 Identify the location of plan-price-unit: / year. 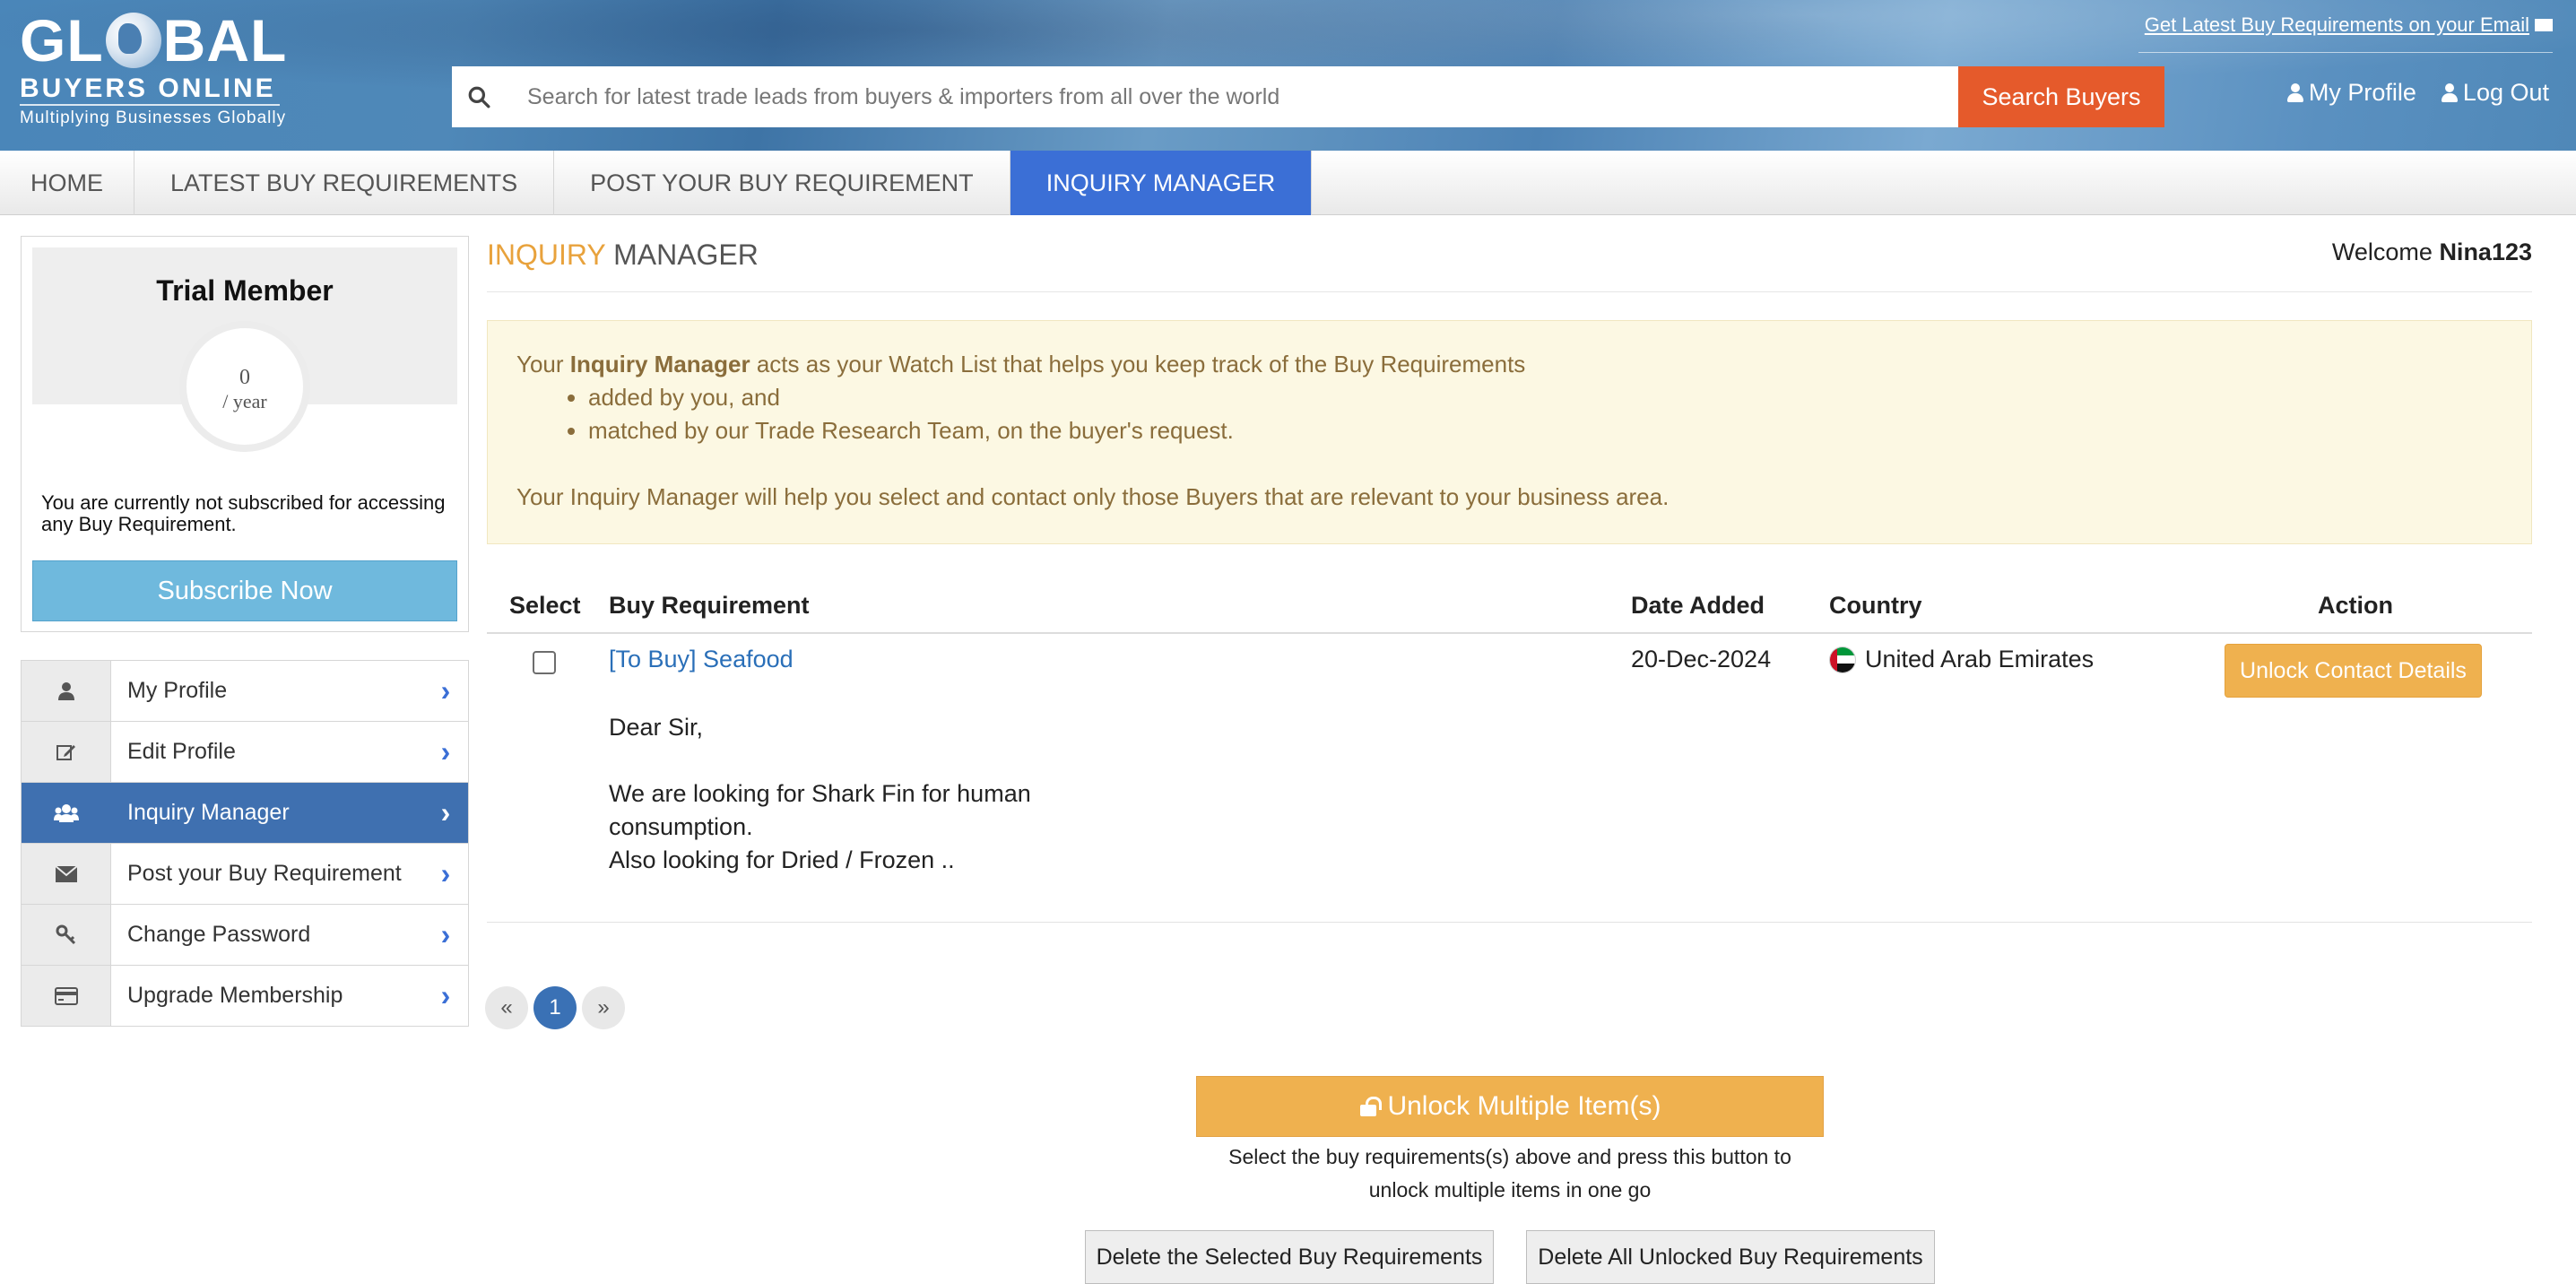
(245, 401).